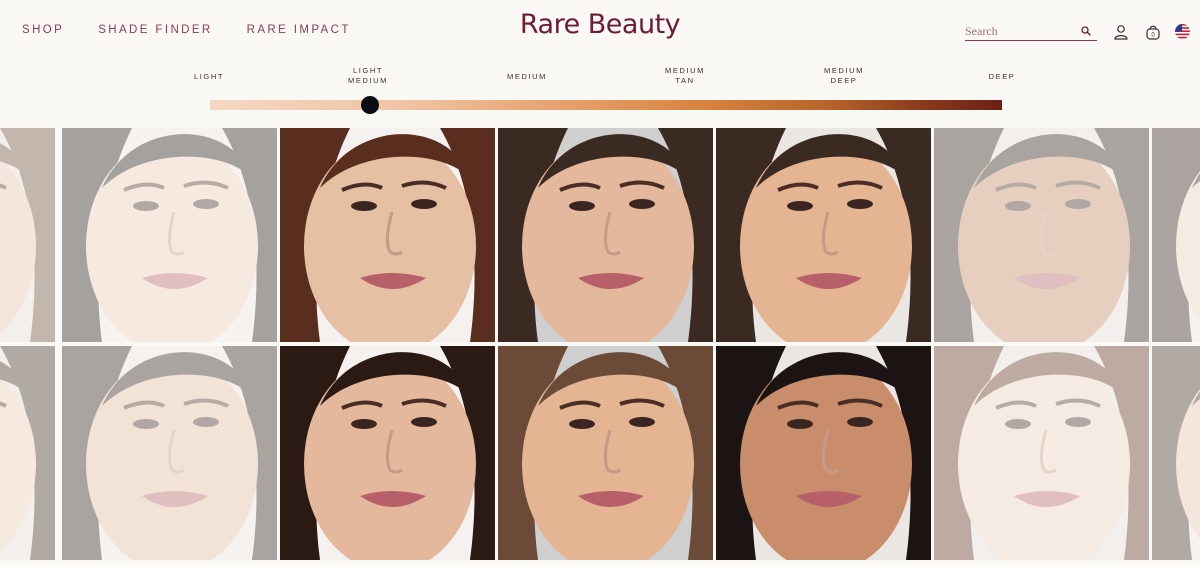 This screenshot has width=1200, height=567. Describe the element at coordinates (299, 30) in the screenshot. I see `nav-rare-impact: RARE IMPACT` at that location.